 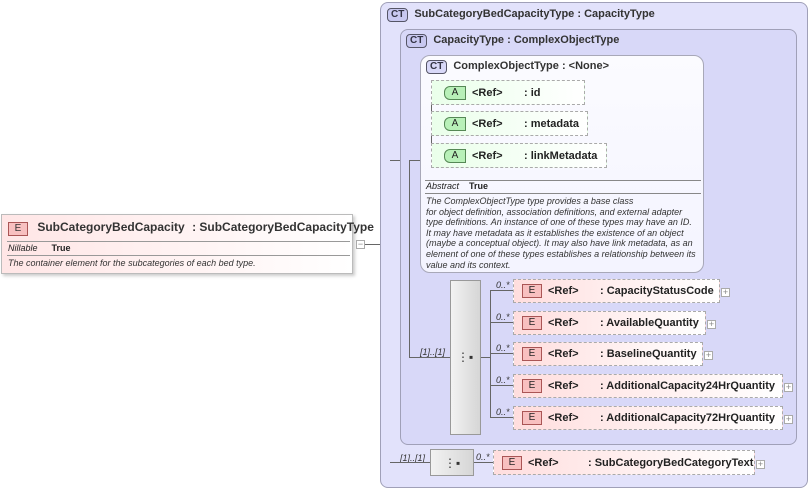 I want to click on element-additionalcapacity72hrquantity: E <Ref> : AdditionalCapacity72HrQuantity, so click(x=648, y=418).